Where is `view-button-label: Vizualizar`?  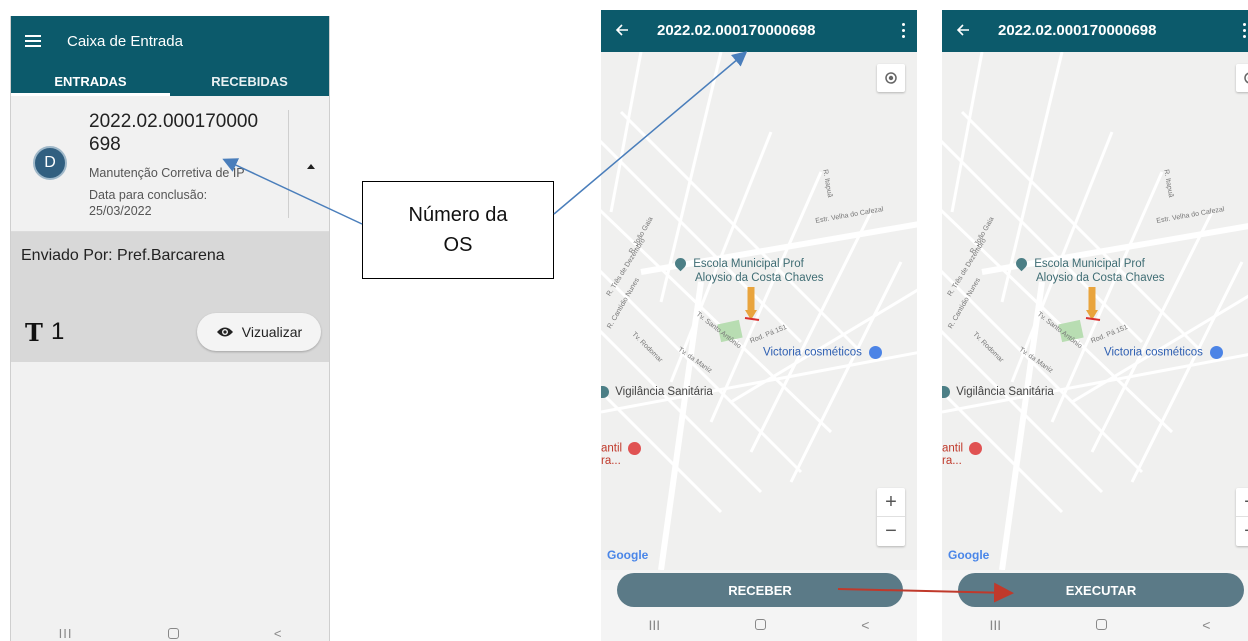
view-button-label: Vizualizar is located at coordinates (272, 332).